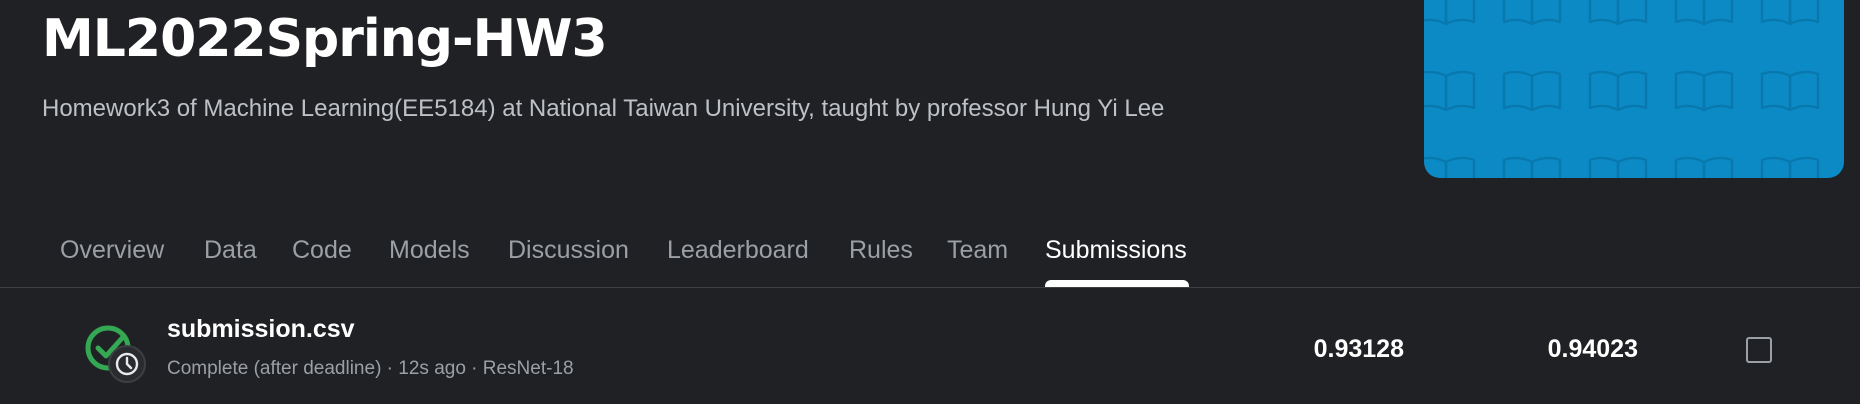 Image resolution: width=1860 pixels, height=404 pixels. I want to click on submission-status-icon, so click(115, 354).